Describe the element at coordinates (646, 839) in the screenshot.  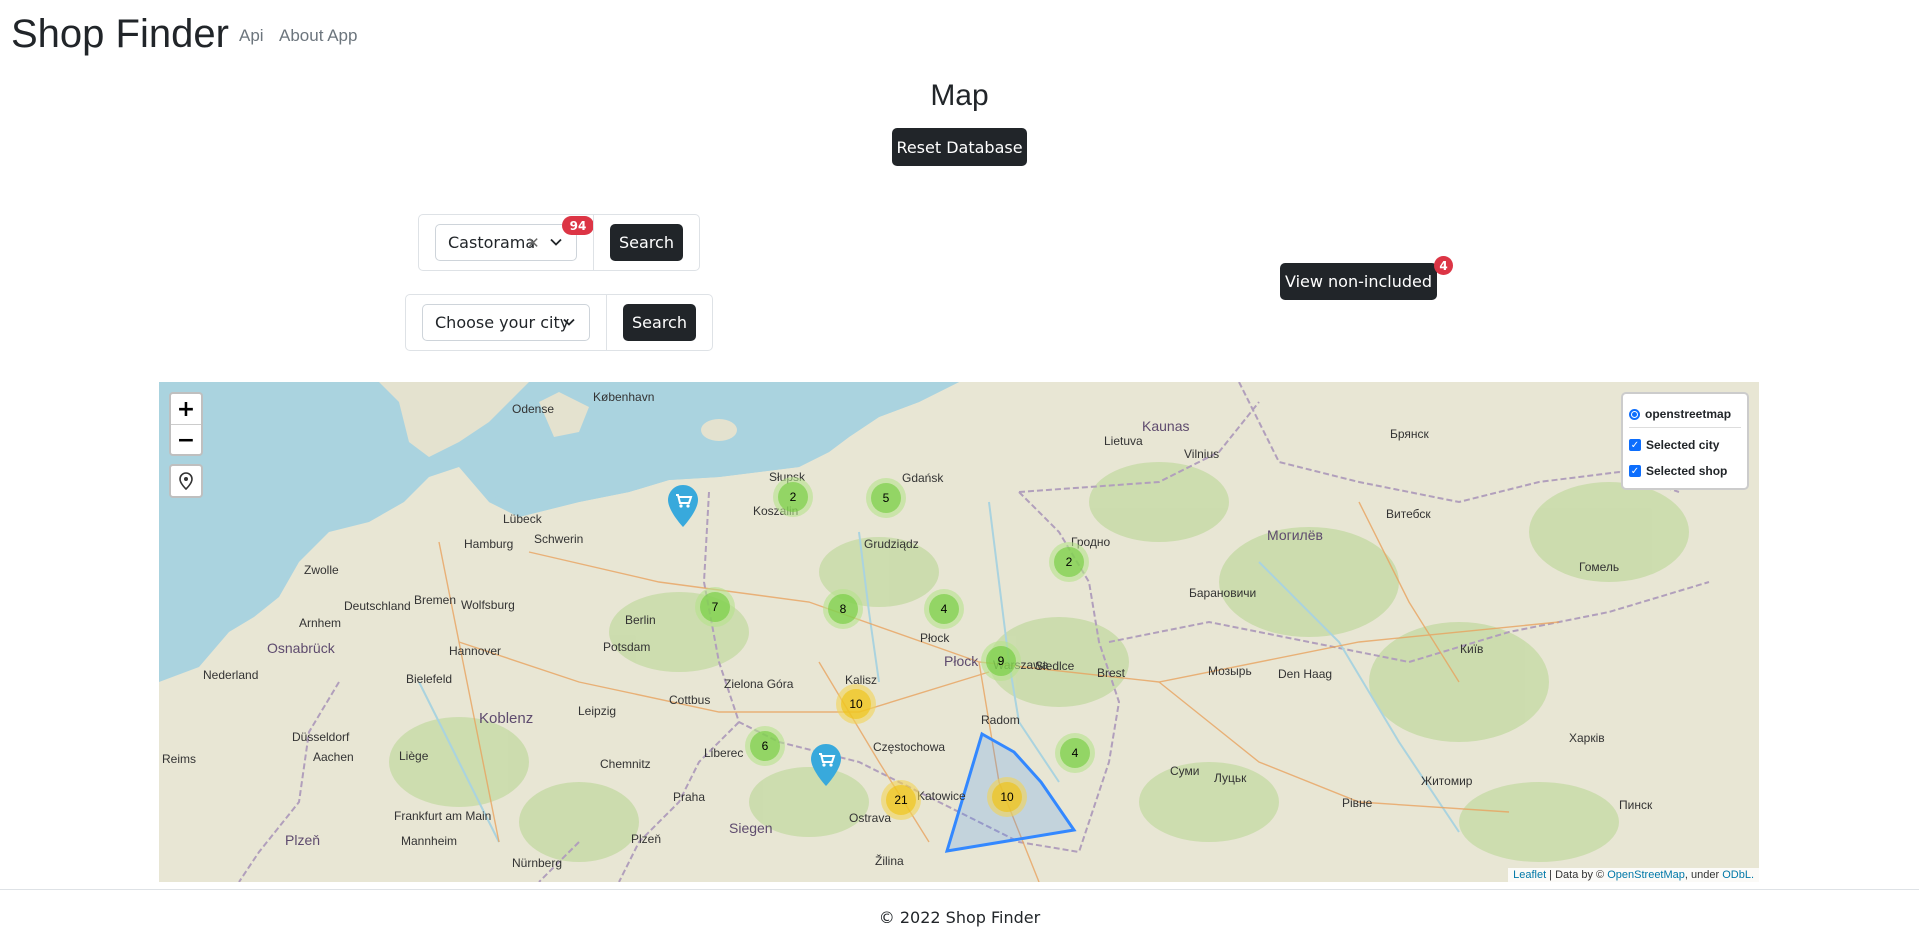
I see `map-label: Plzeň` at that location.